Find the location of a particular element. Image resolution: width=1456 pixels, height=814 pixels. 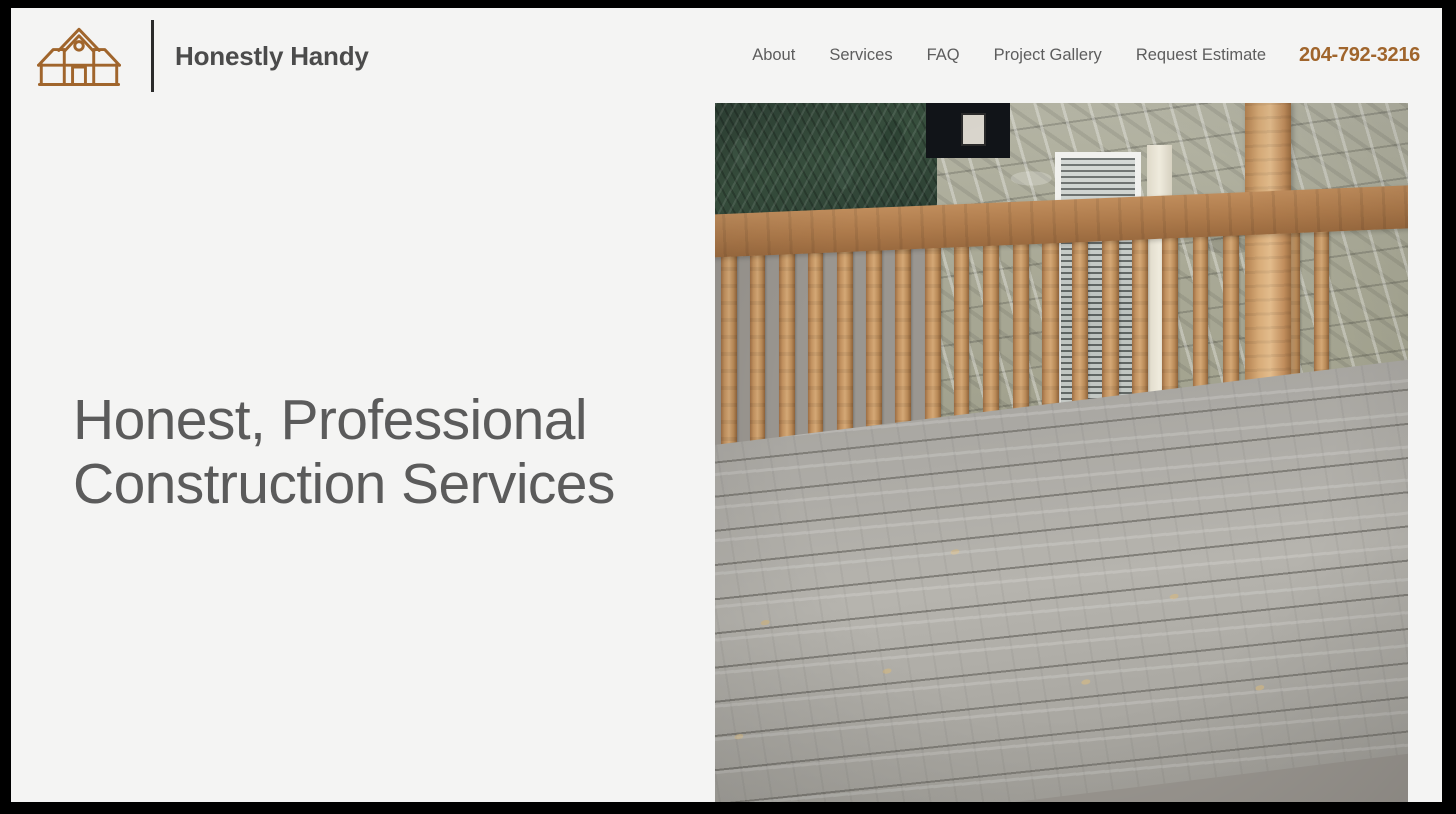

phone-number-link: 204-792-3216 is located at coordinates (1355, 55).